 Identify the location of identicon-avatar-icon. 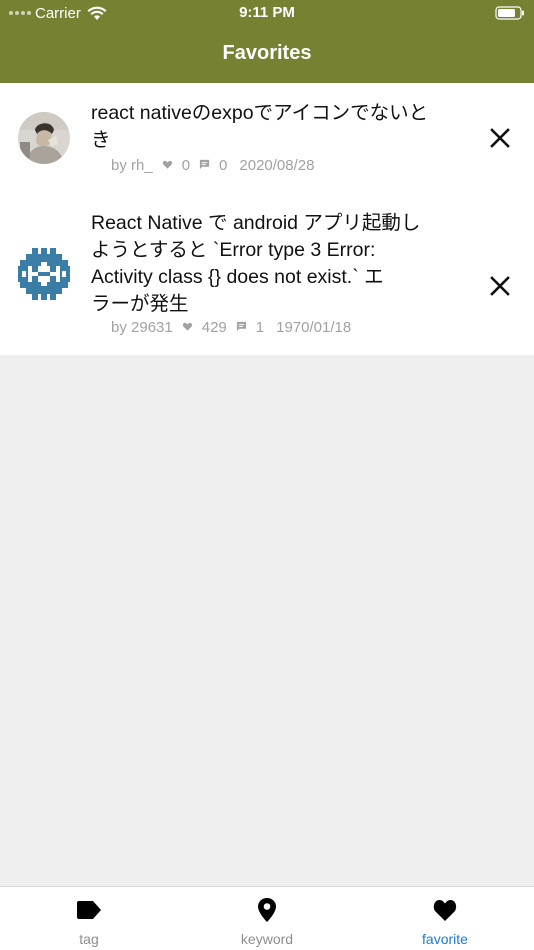
(44, 274).